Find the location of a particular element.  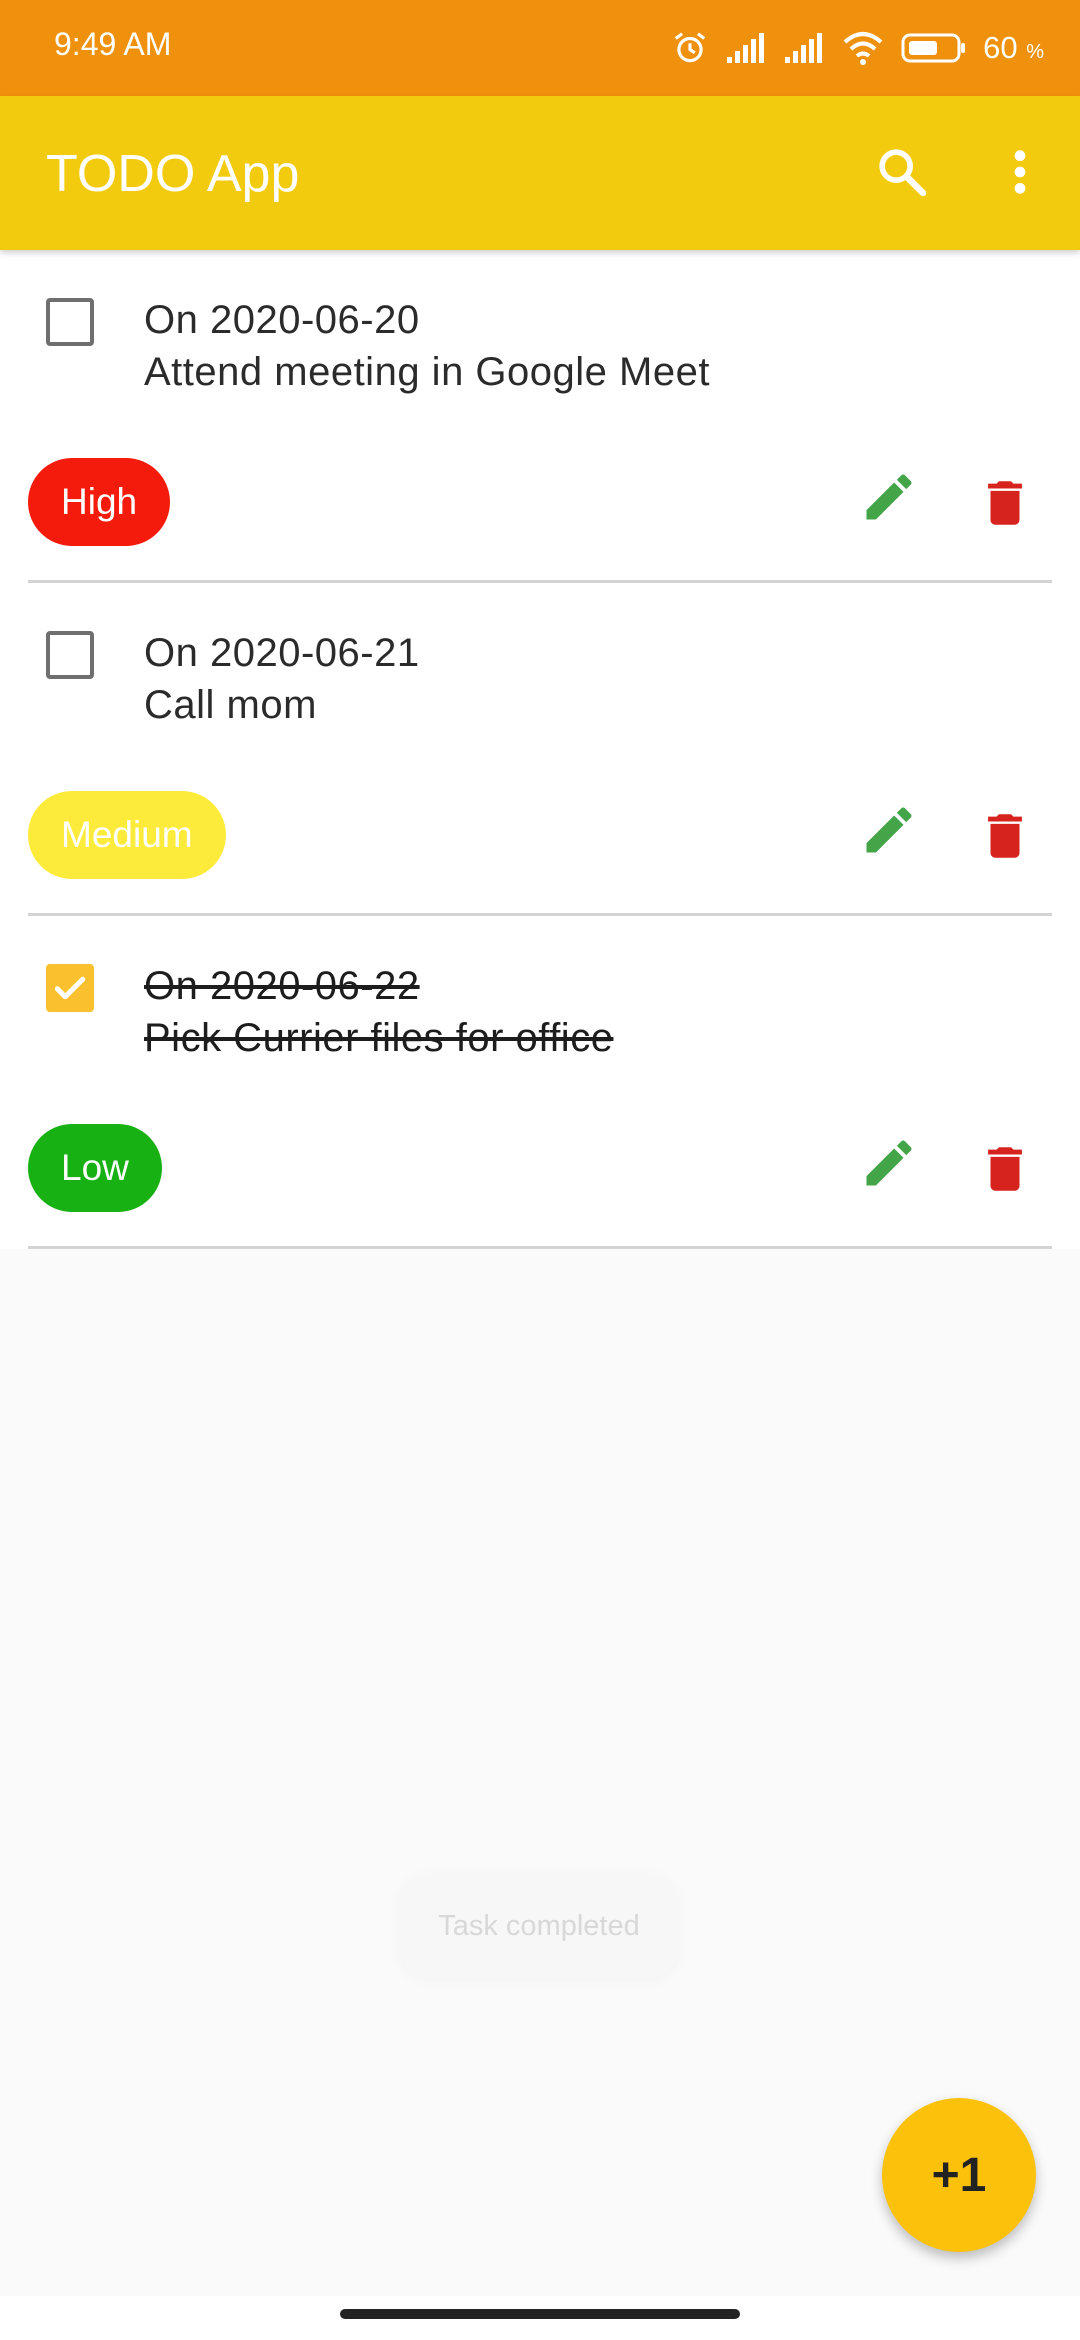

battery-percent: 60 is located at coordinates (1000, 47).